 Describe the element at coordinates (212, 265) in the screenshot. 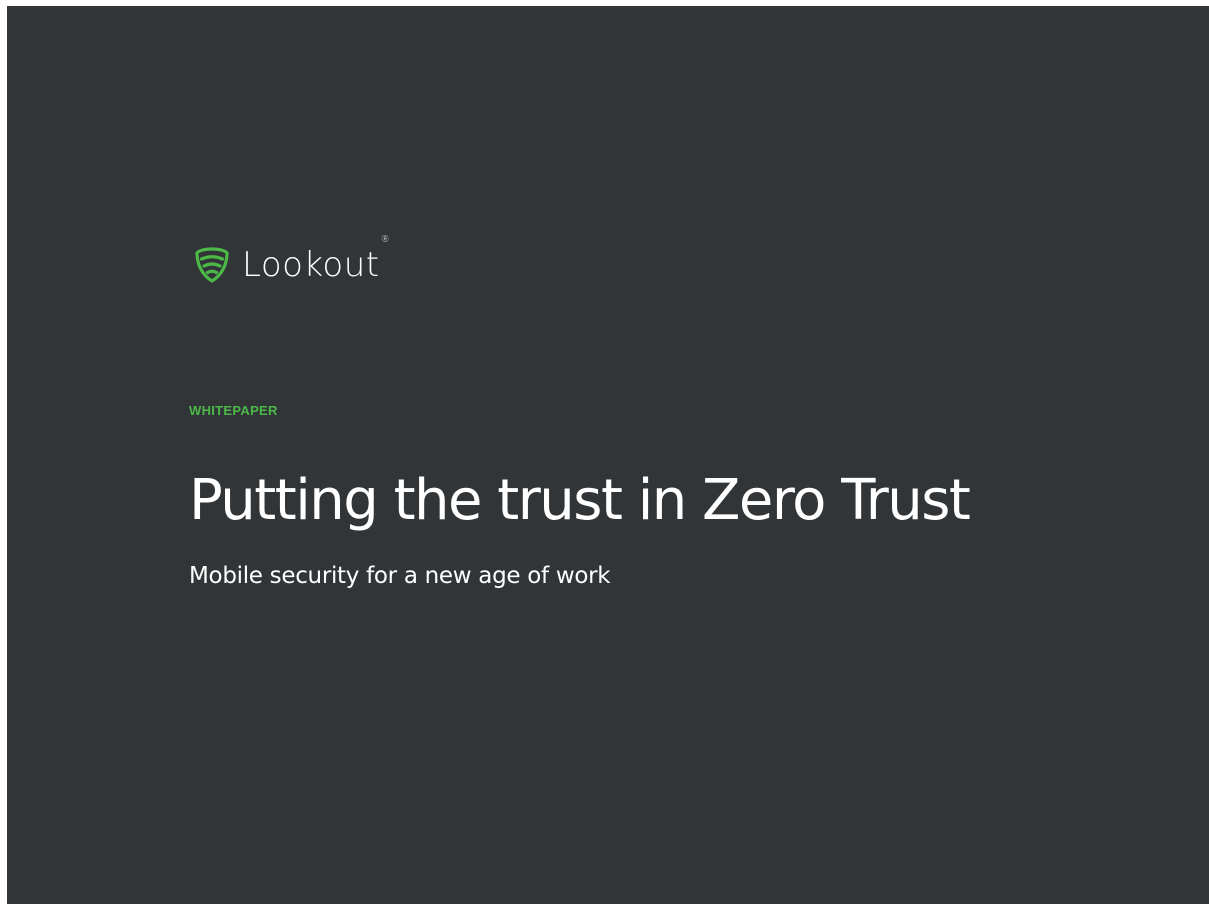

I see `shield-icon` at that location.